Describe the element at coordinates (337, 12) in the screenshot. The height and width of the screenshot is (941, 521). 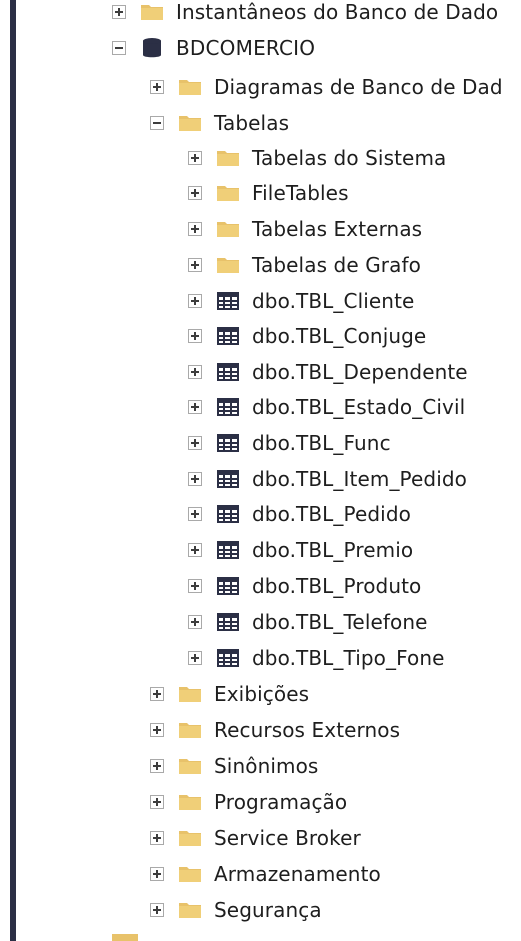
I see `tree-item-label: Instantâneos do Banco de Dado` at that location.